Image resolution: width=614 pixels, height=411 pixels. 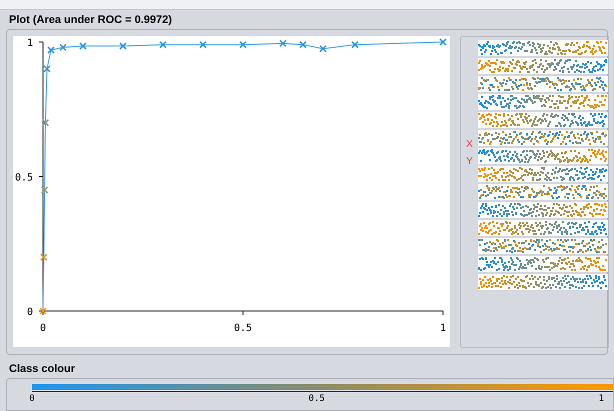 What do you see at coordinates (443, 328) in the screenshot?
I see `x-tick-label: 1` at bounding box center [443, 328].